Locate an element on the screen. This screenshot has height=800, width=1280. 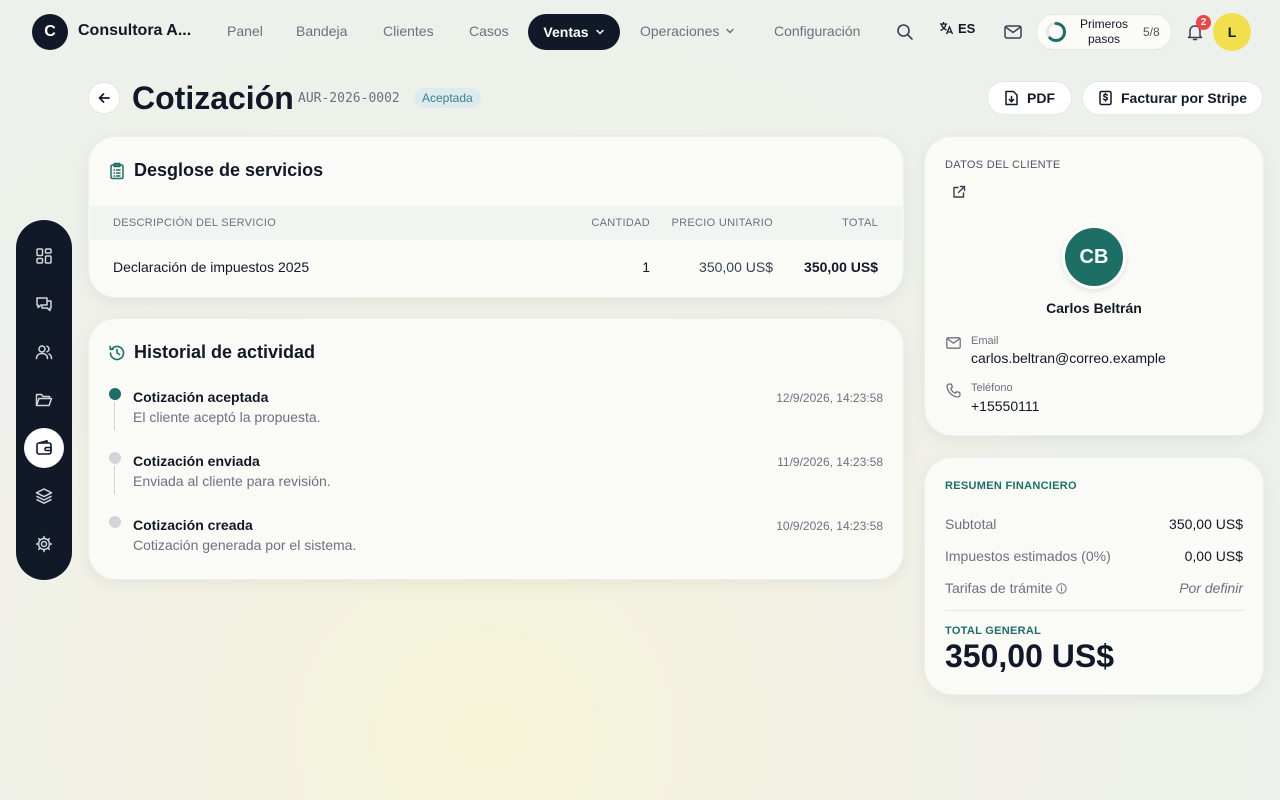
language-selector: ES is located at coordinates (956, 28).